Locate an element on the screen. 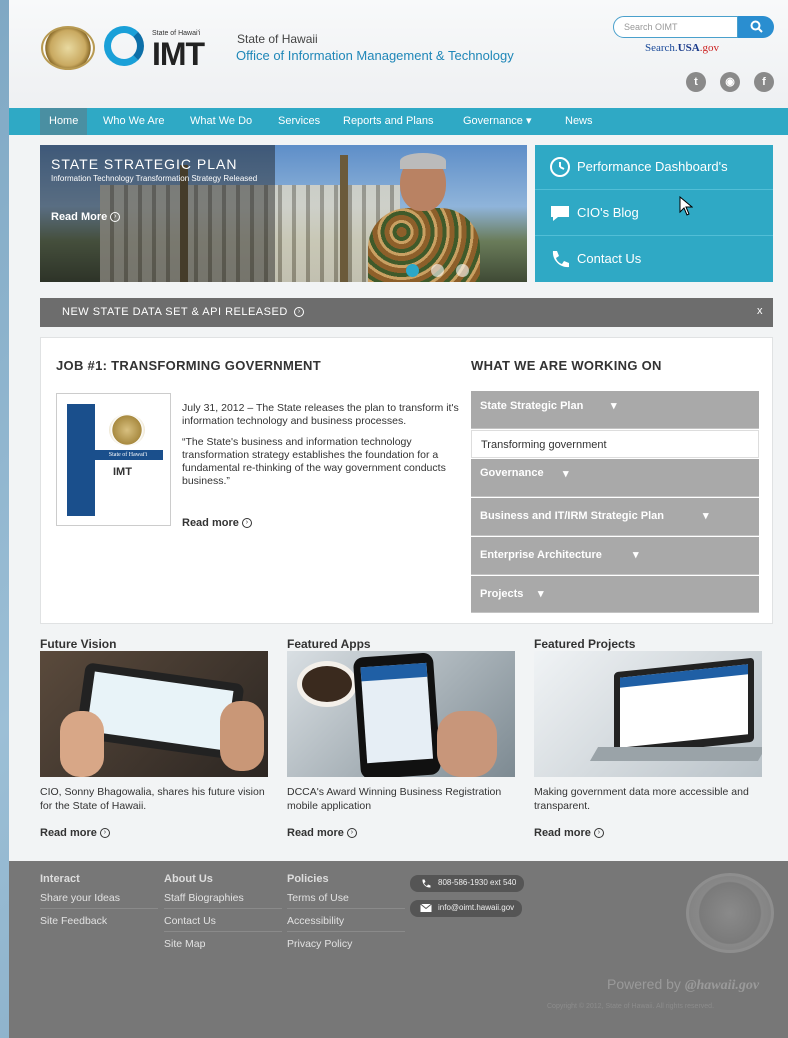 The image size is (788, 1038). accordion-label: Enterprise Architecture is located at coordinates (541, 555).